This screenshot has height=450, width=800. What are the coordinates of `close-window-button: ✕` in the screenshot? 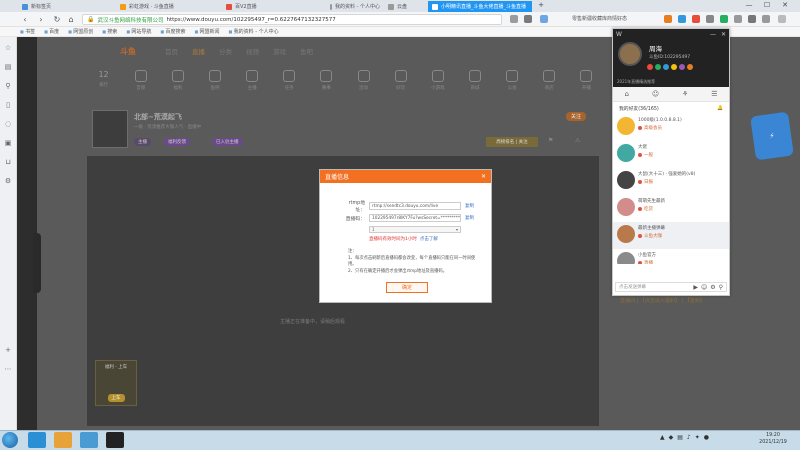 It's located at (785, 5).